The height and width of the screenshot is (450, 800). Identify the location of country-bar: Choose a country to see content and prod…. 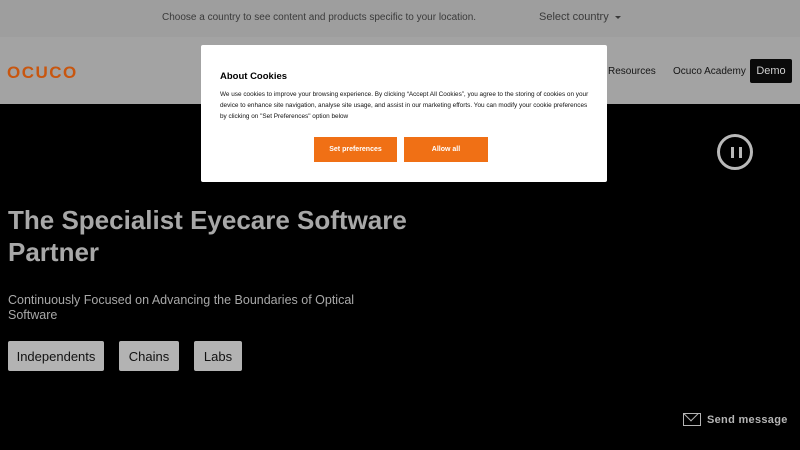
(400, 18).